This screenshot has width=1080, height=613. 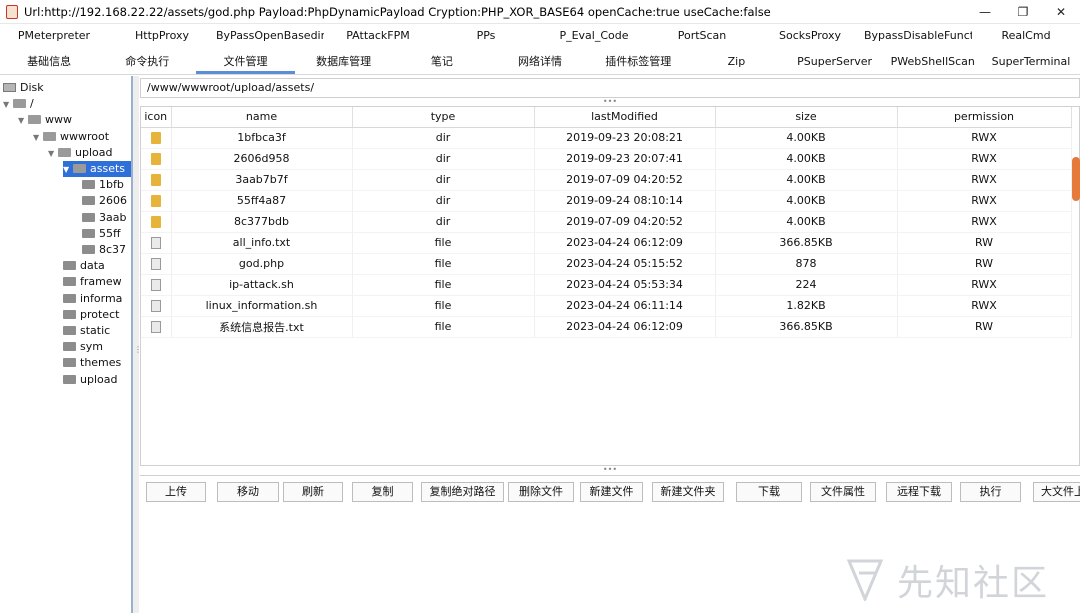 What do you see at coordinates (54, 36) in the screenshot?
I see `tab-plugin-0: PMeterpreter` at bounding box center [54, 36].